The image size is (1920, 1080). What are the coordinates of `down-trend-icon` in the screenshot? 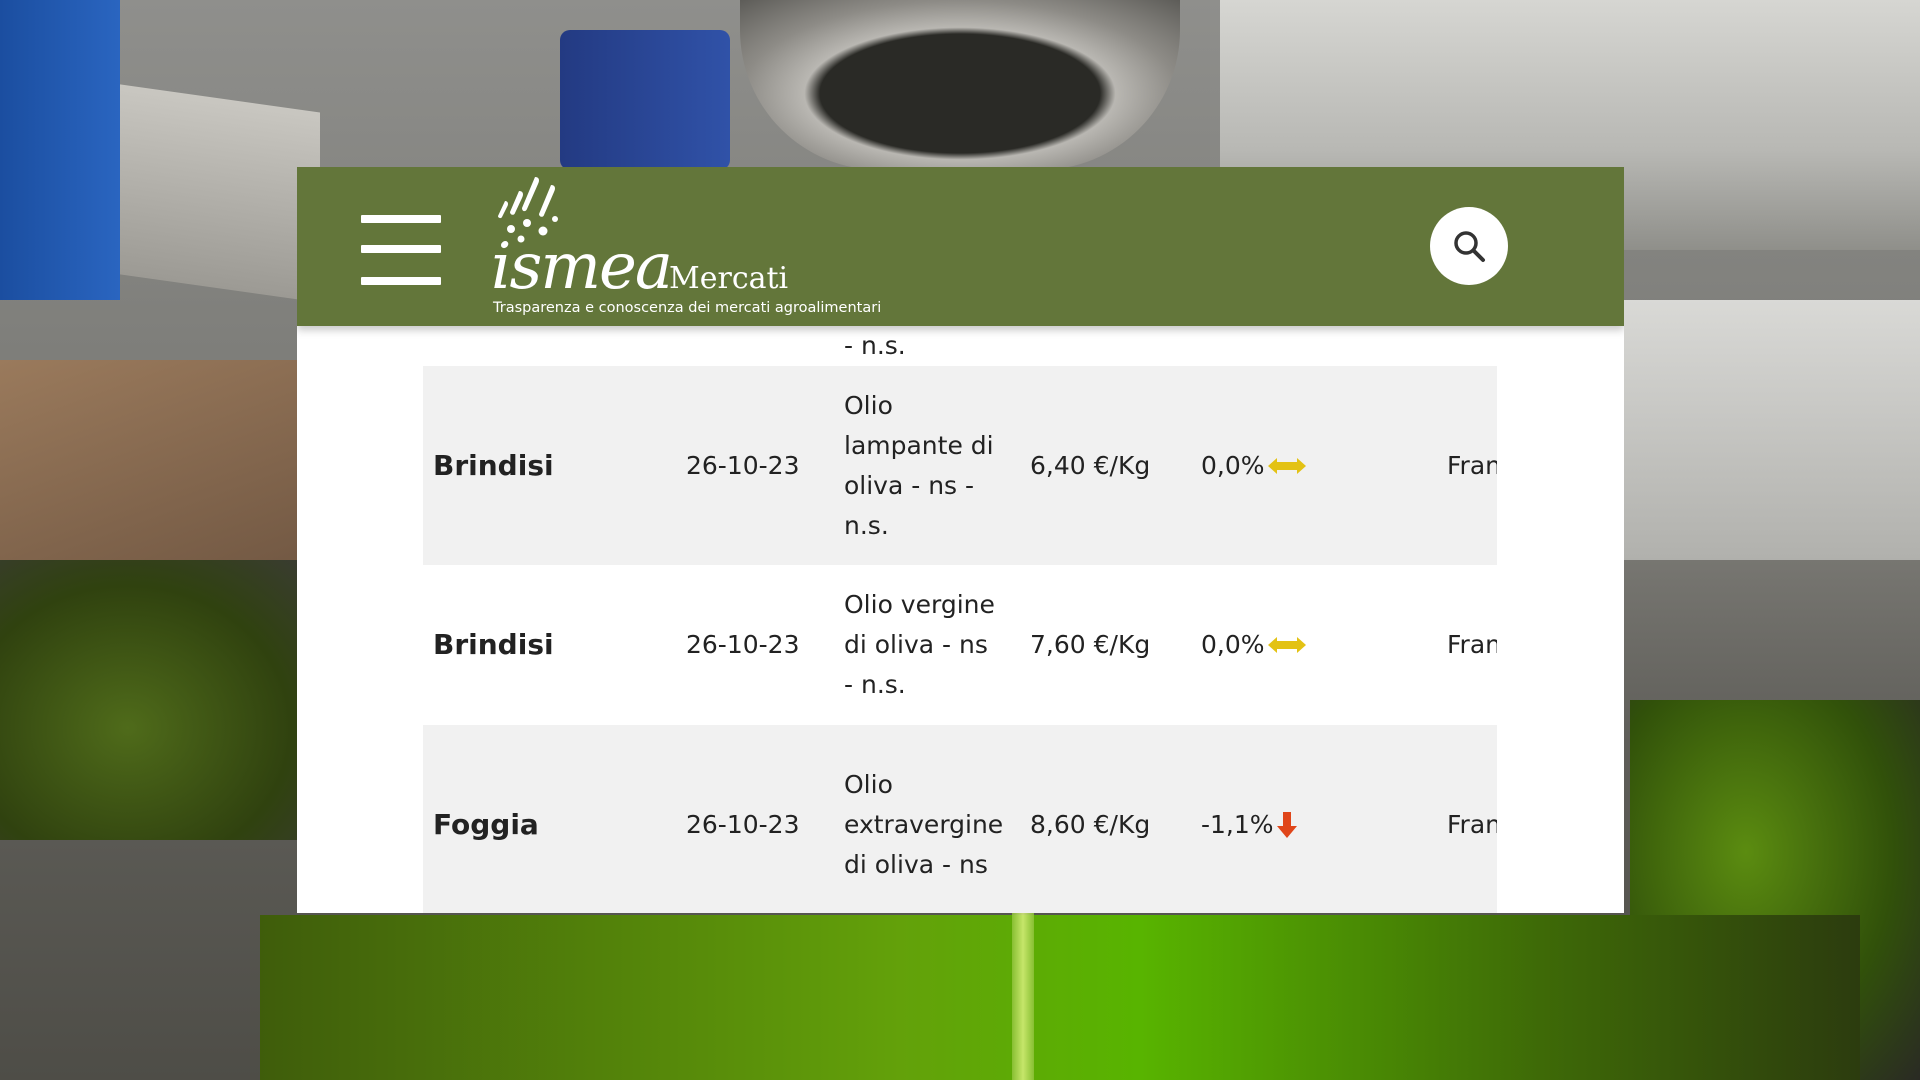 It's located at (1286, 824).